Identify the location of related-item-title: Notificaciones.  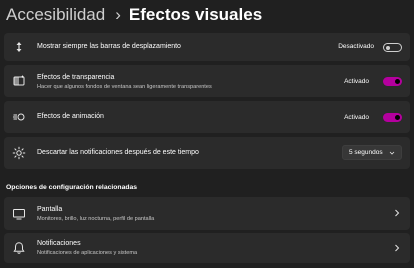
(59, 243).